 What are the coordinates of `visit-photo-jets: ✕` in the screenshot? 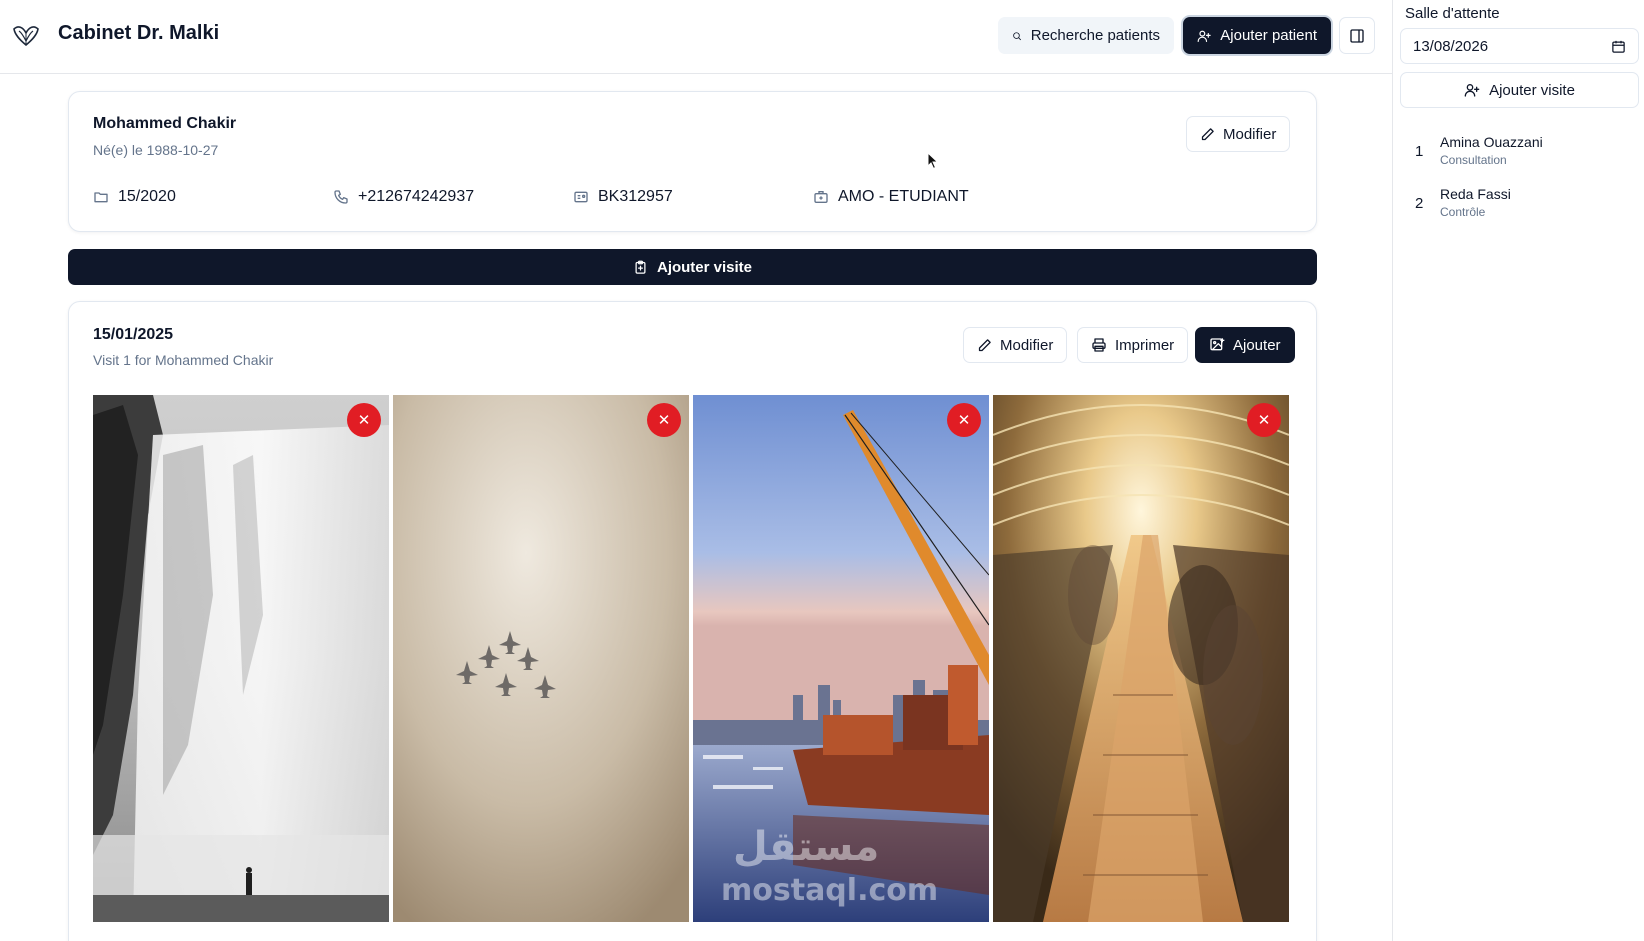 It's located at (541, 658).